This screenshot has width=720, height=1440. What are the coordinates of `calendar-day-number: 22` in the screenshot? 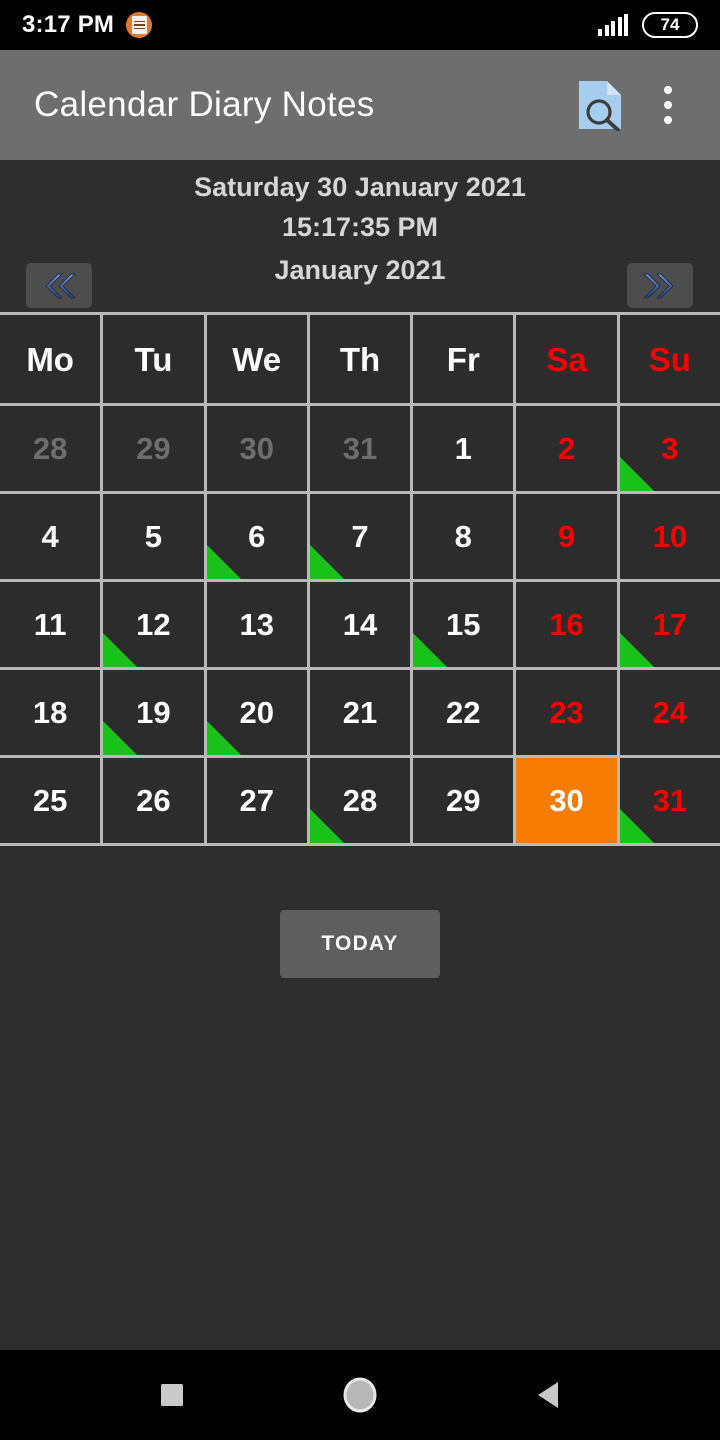 It's located at (463, 712).